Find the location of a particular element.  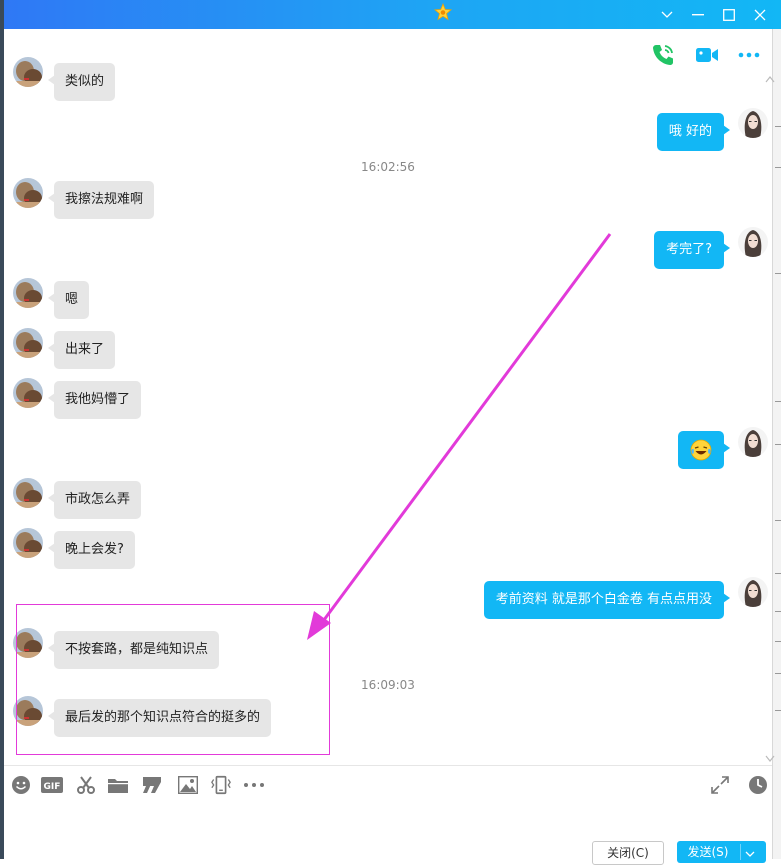

expand-icon is located at coordinates (720, 785).